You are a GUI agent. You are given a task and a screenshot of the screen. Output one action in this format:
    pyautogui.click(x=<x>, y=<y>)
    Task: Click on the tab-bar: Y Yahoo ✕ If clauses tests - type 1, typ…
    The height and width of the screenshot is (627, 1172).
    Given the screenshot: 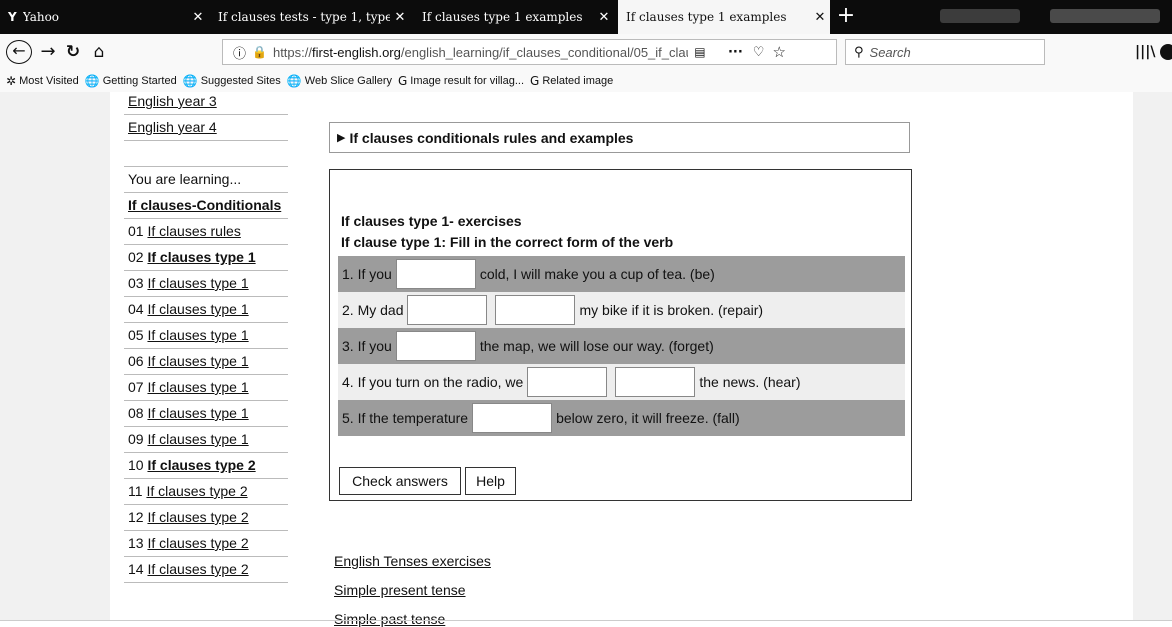 What is the action you would take?
    pyautogui.click(x=586, y=17)
    